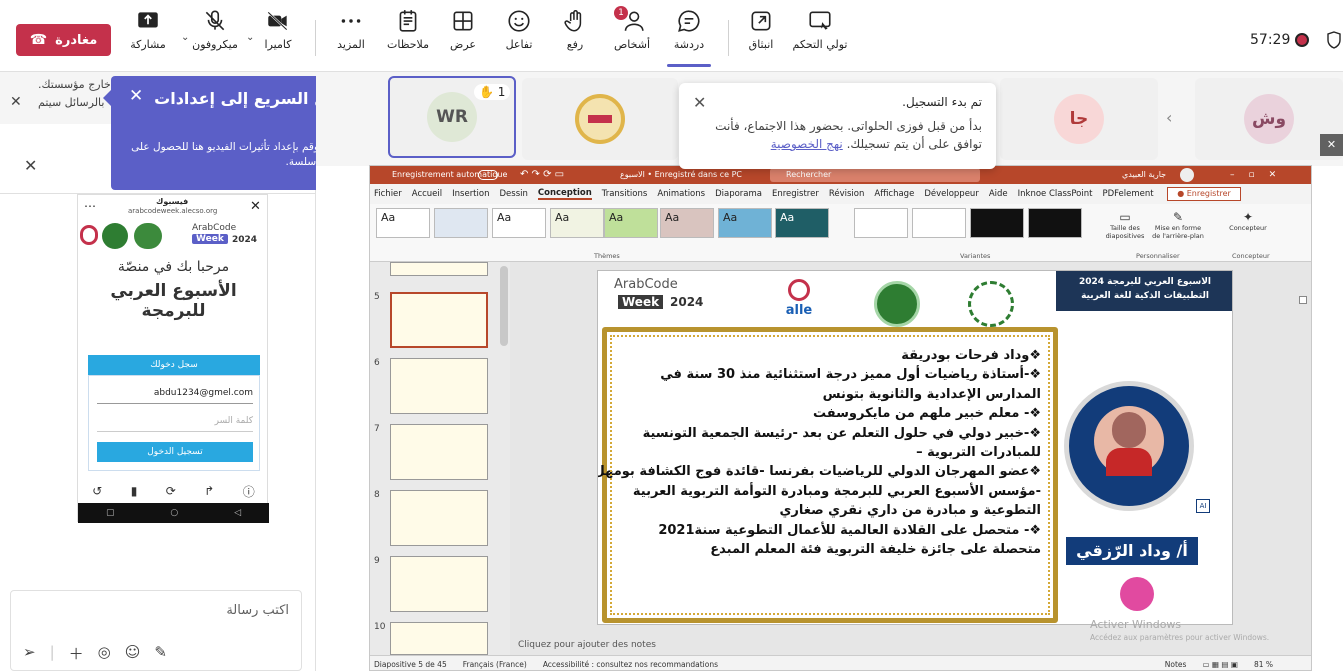  Describe the element at coordinates (90, 206) in the screenshot. I see `more-icon: ⋯` at that location.